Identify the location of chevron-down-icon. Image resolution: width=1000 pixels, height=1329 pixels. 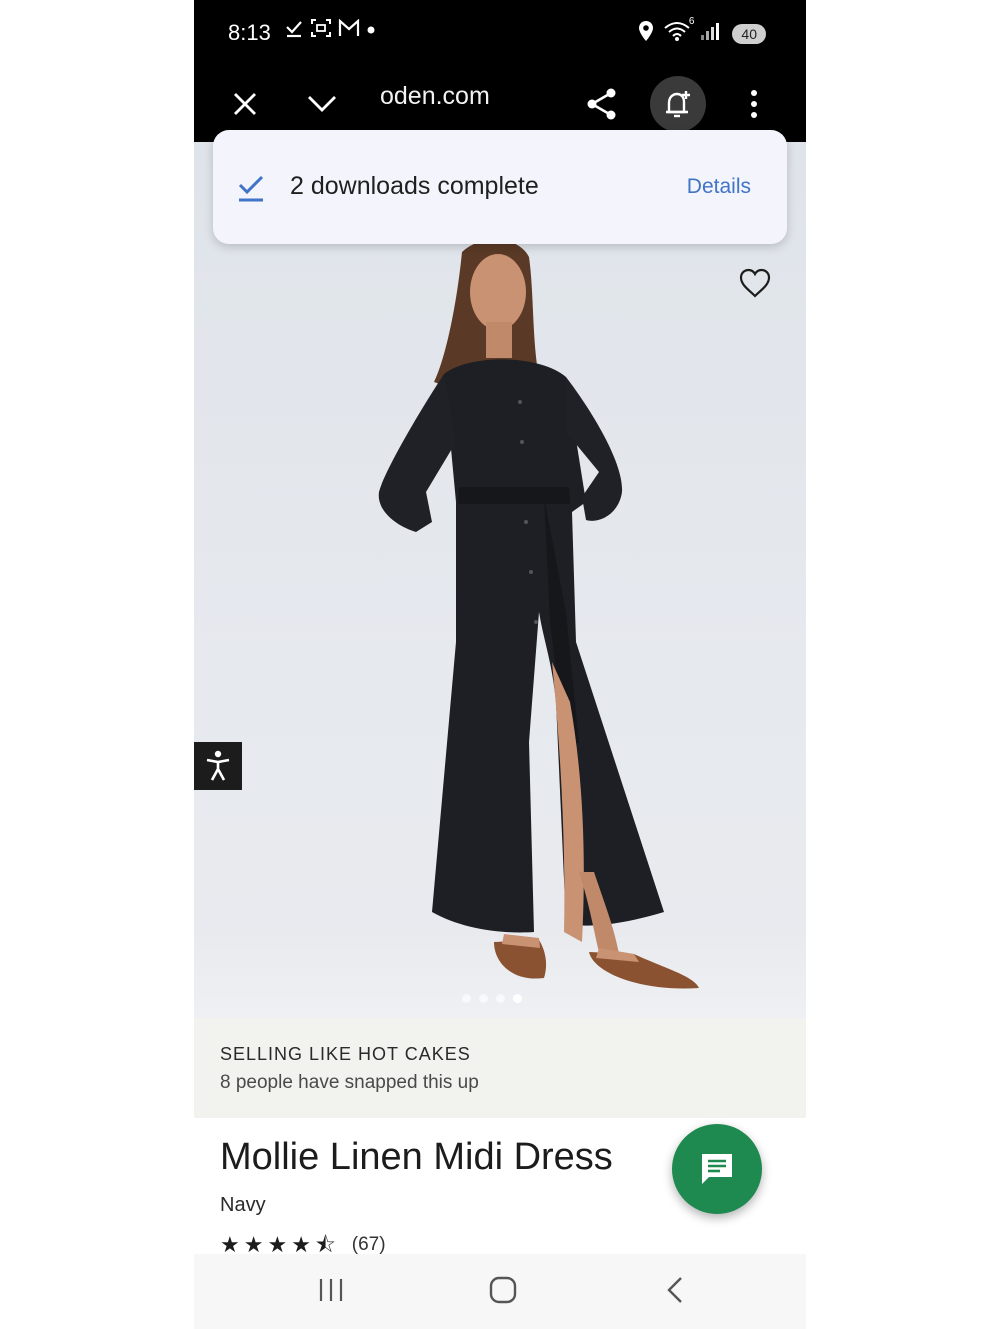
(322, 104).